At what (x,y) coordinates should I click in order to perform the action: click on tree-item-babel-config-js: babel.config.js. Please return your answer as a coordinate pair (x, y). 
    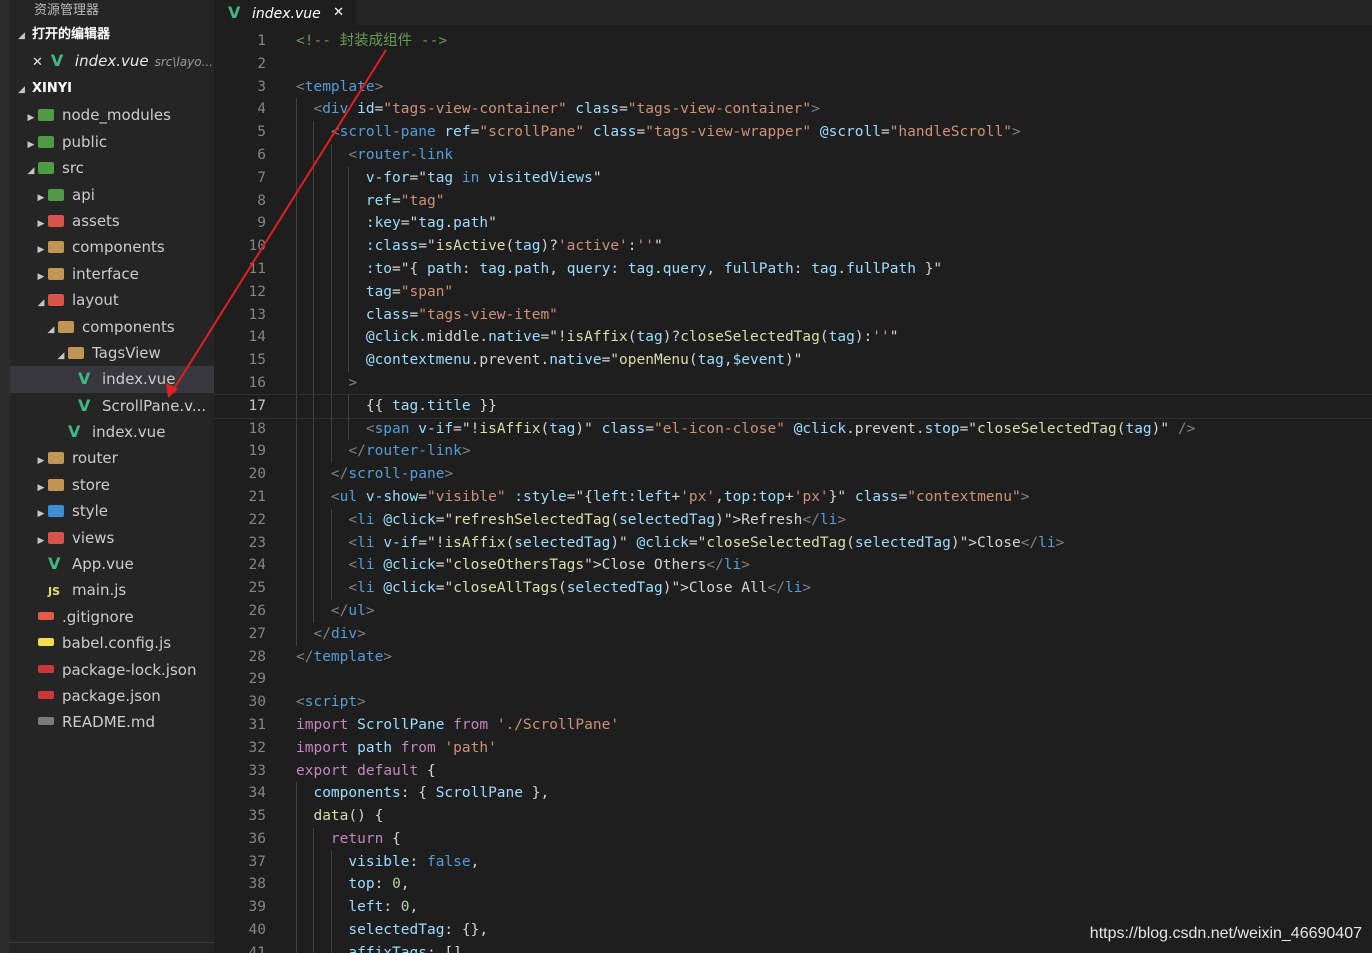
    Looking at the image, I should click on (112, 643).